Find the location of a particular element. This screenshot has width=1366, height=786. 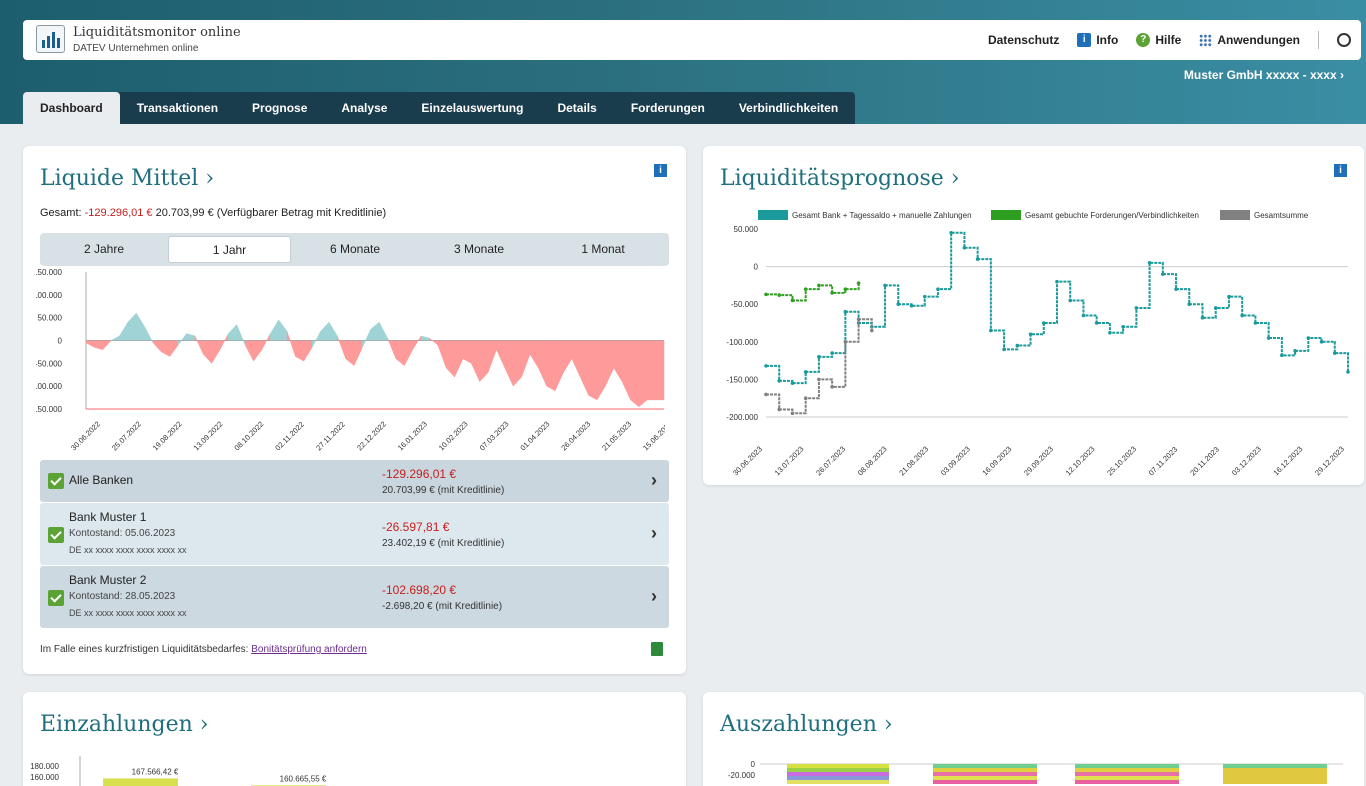

einzahlungen-title: Einzahlungen › is located at coordinates (124, 724).